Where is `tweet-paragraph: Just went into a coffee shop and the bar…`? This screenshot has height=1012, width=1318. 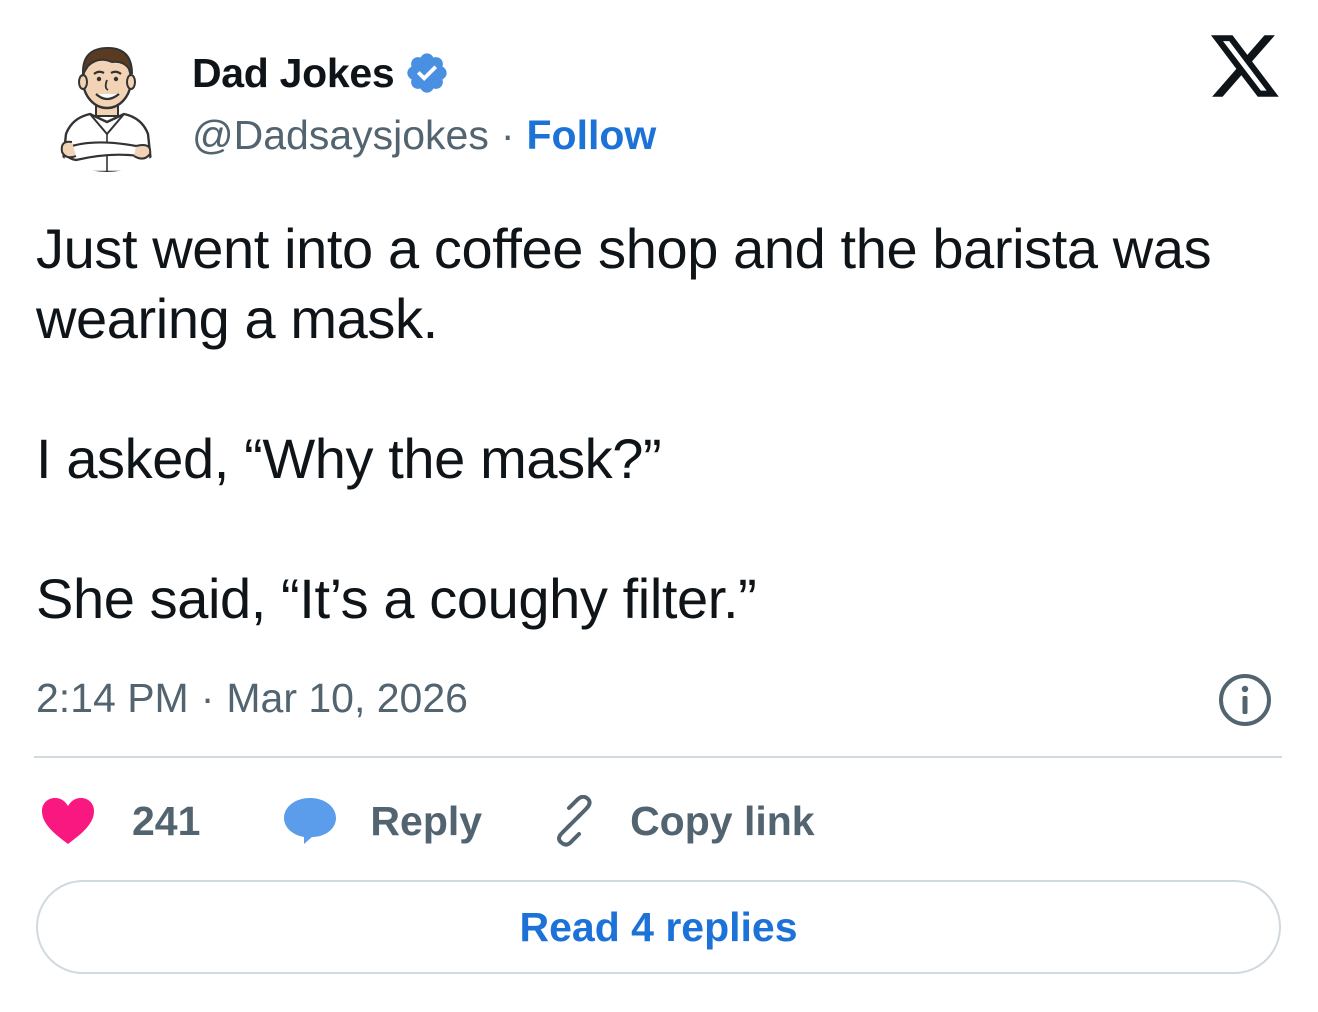
tweet-paragraph: Just went into a coffee shop and the bar… is located at coordinates (624, 283).